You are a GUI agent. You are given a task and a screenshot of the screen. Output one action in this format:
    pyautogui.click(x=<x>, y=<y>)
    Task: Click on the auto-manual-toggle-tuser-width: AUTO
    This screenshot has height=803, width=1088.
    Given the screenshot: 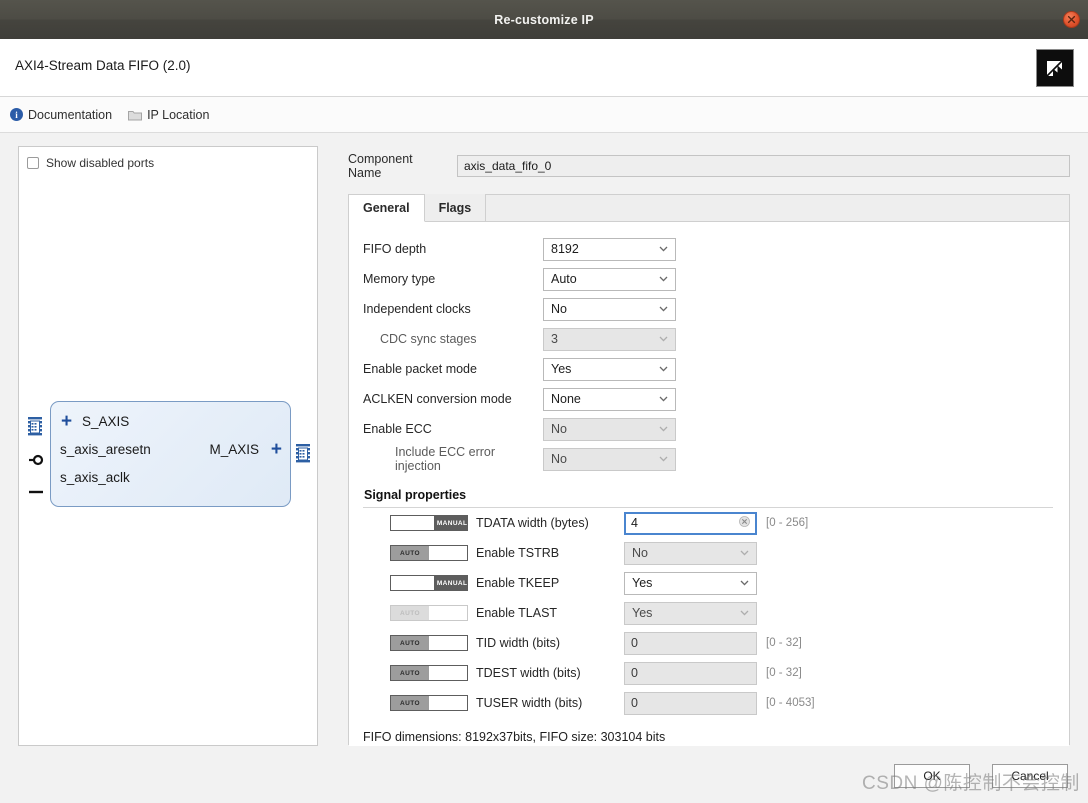 What is the action you would take?
    pyautogui.click(x=429, y=703)
    